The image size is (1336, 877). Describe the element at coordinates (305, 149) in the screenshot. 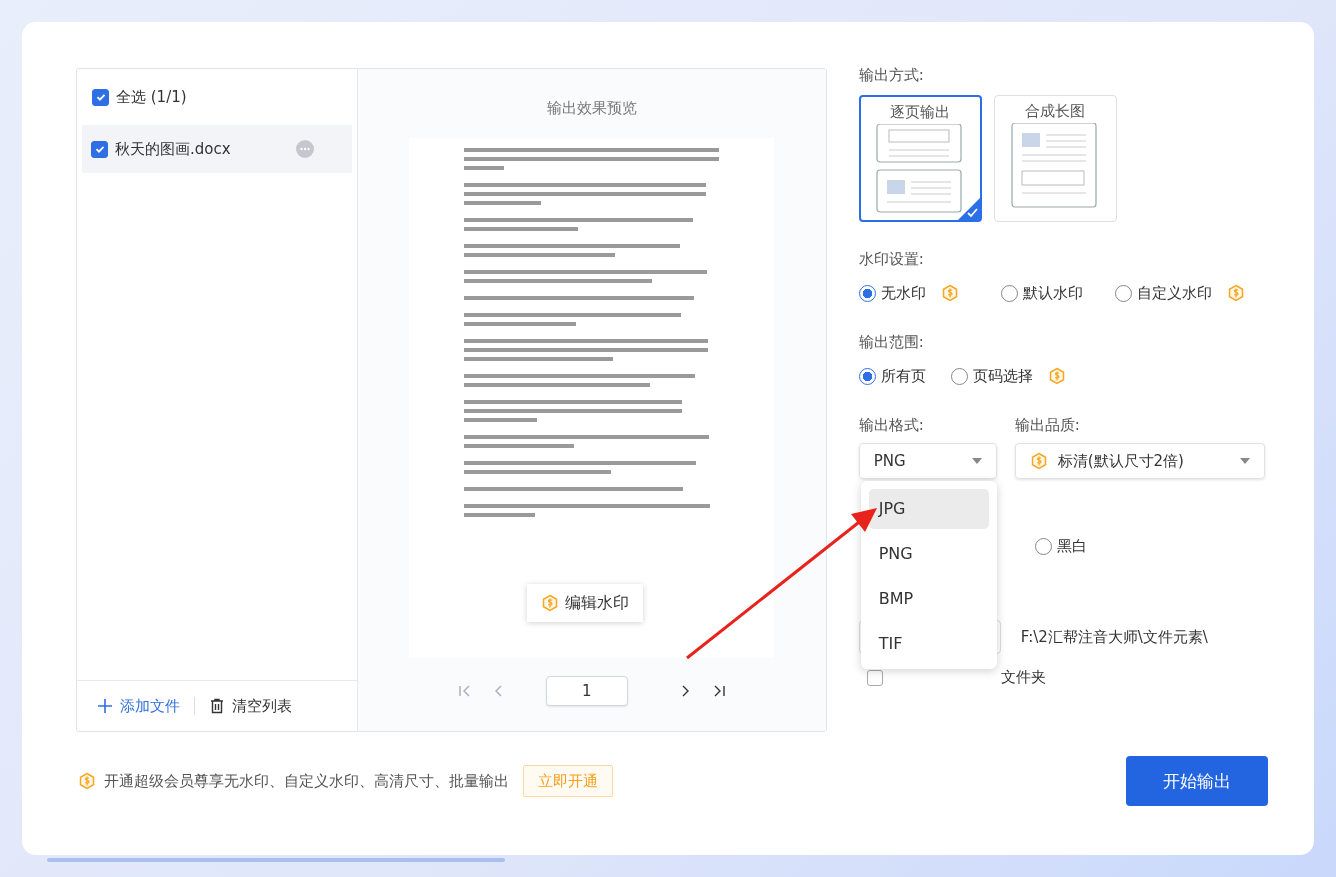

I see `more-icon` at that location.